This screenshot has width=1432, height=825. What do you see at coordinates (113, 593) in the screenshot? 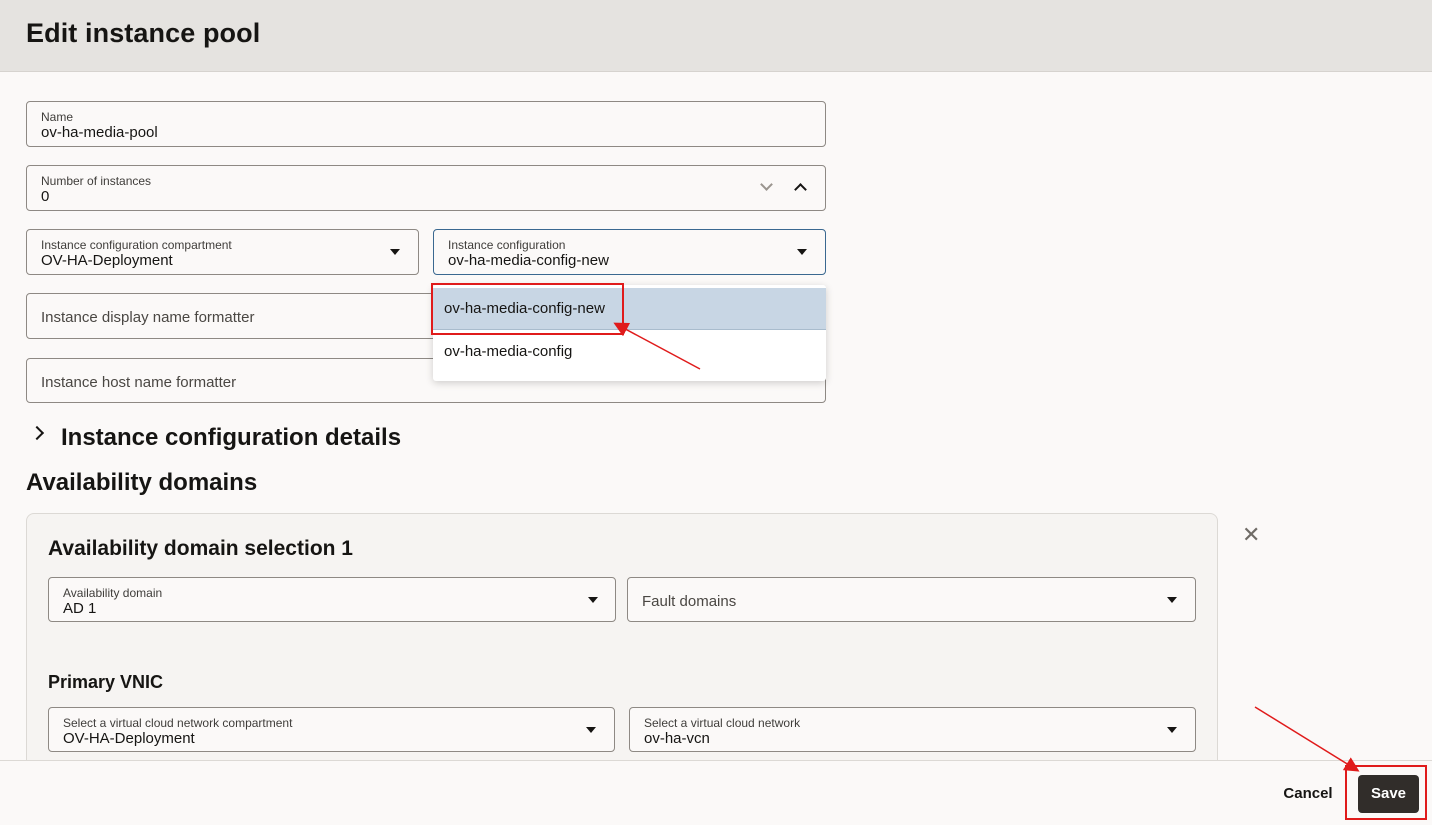
I see `availability-domain-label: Availability domain` at bounding box center [113, 593].